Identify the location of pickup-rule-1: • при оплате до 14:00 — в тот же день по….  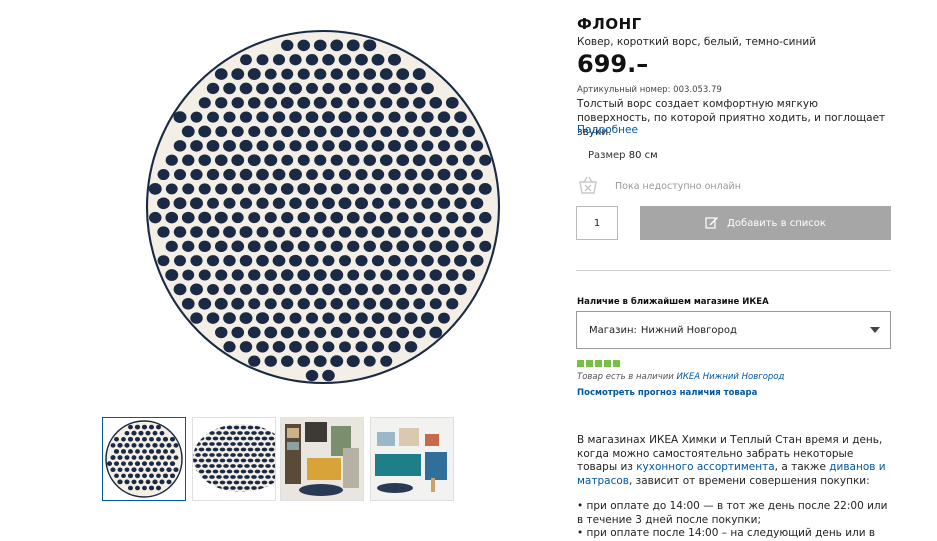
(732, 513).